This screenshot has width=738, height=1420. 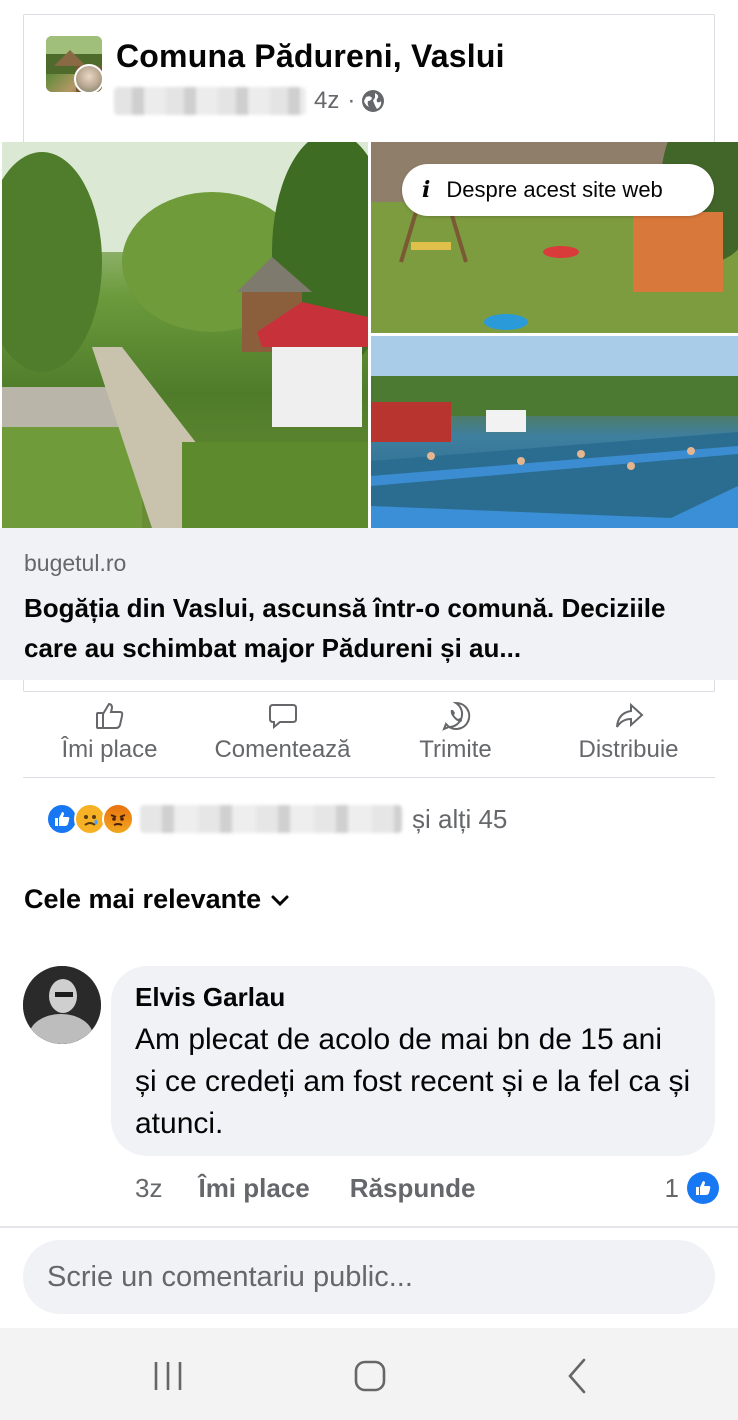 I want to click on commenter-photo, so click(x=62, y=1005).